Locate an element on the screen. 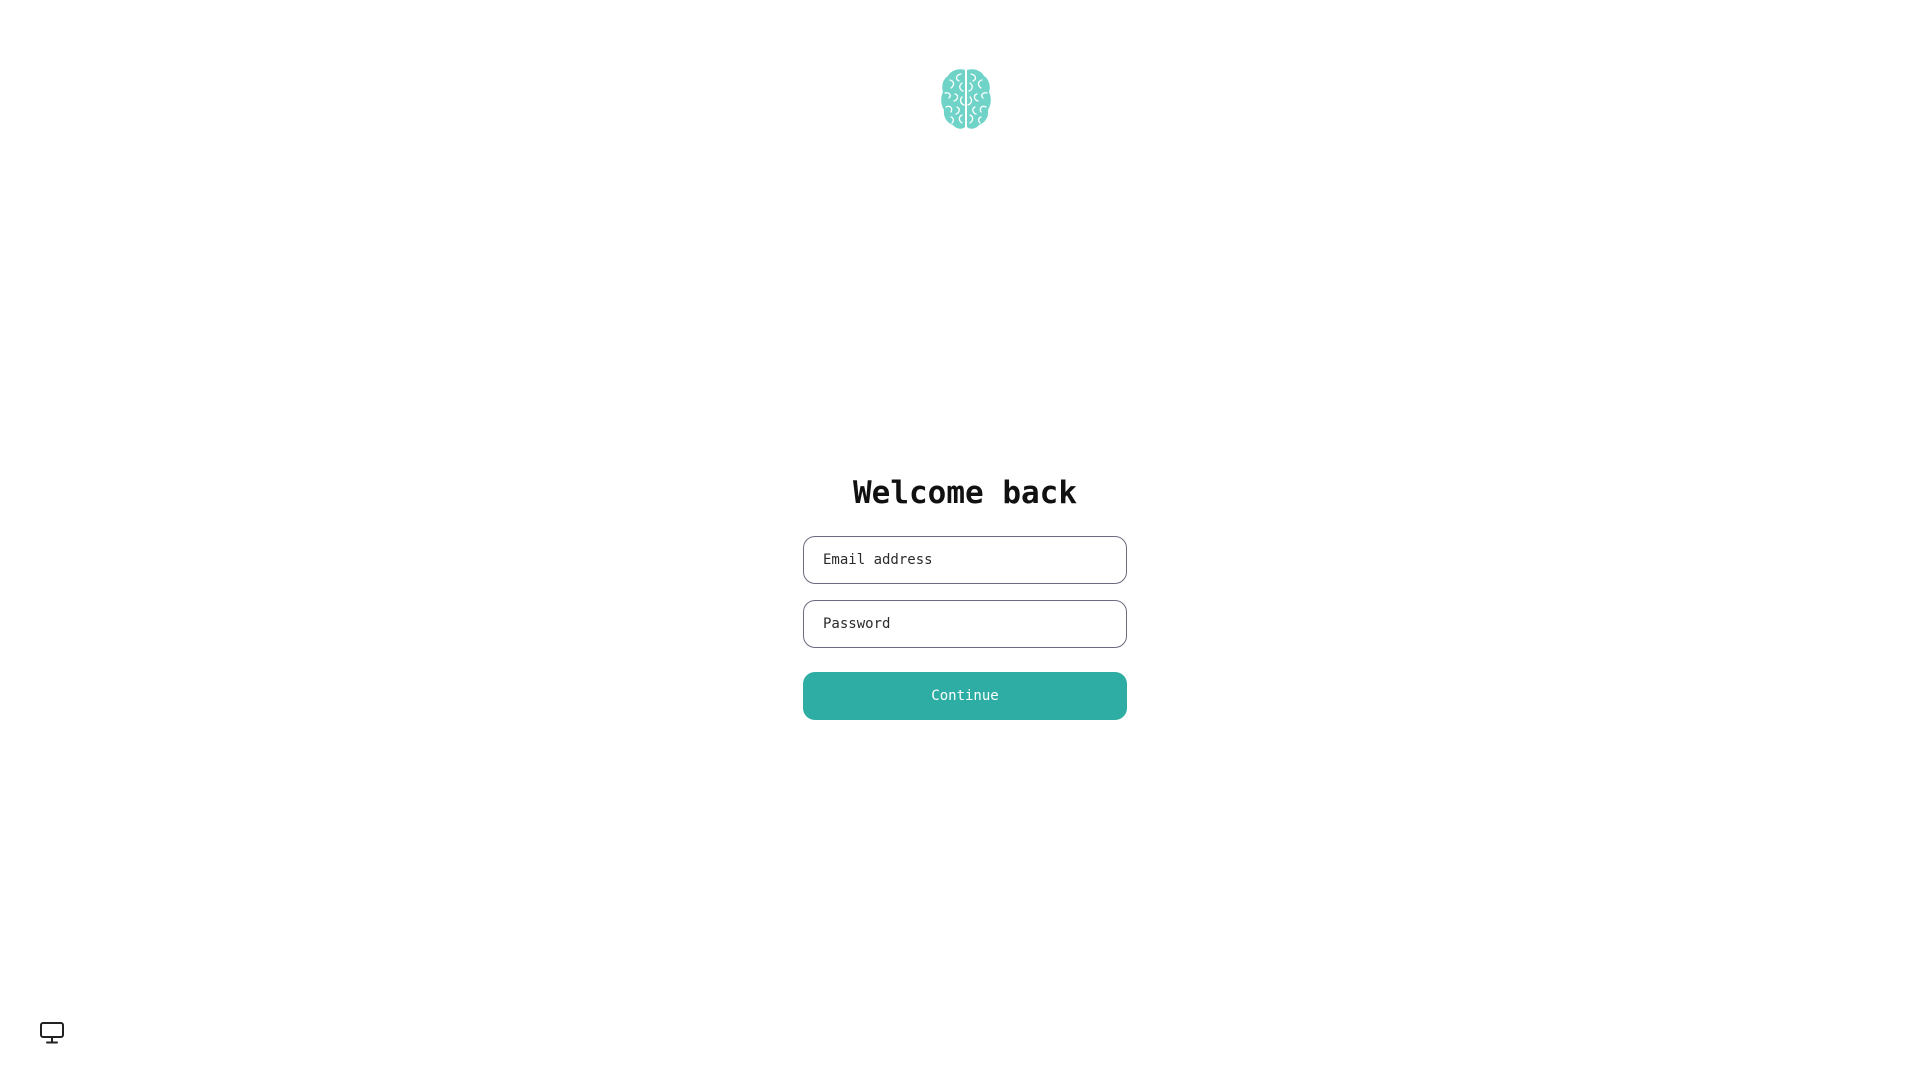  brain-icon is located at coordinates (966, 99).